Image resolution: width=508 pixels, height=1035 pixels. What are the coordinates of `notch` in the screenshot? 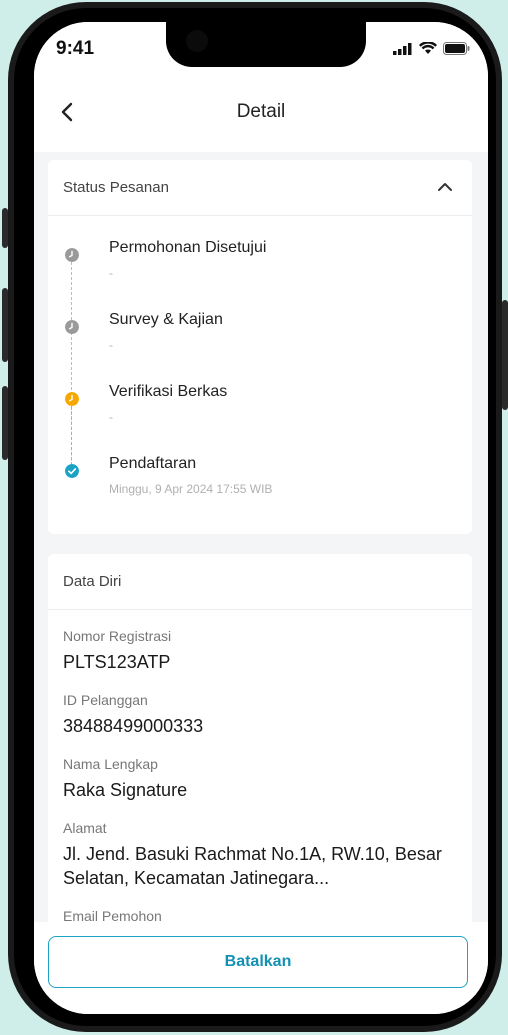 It's located at (266, 44).